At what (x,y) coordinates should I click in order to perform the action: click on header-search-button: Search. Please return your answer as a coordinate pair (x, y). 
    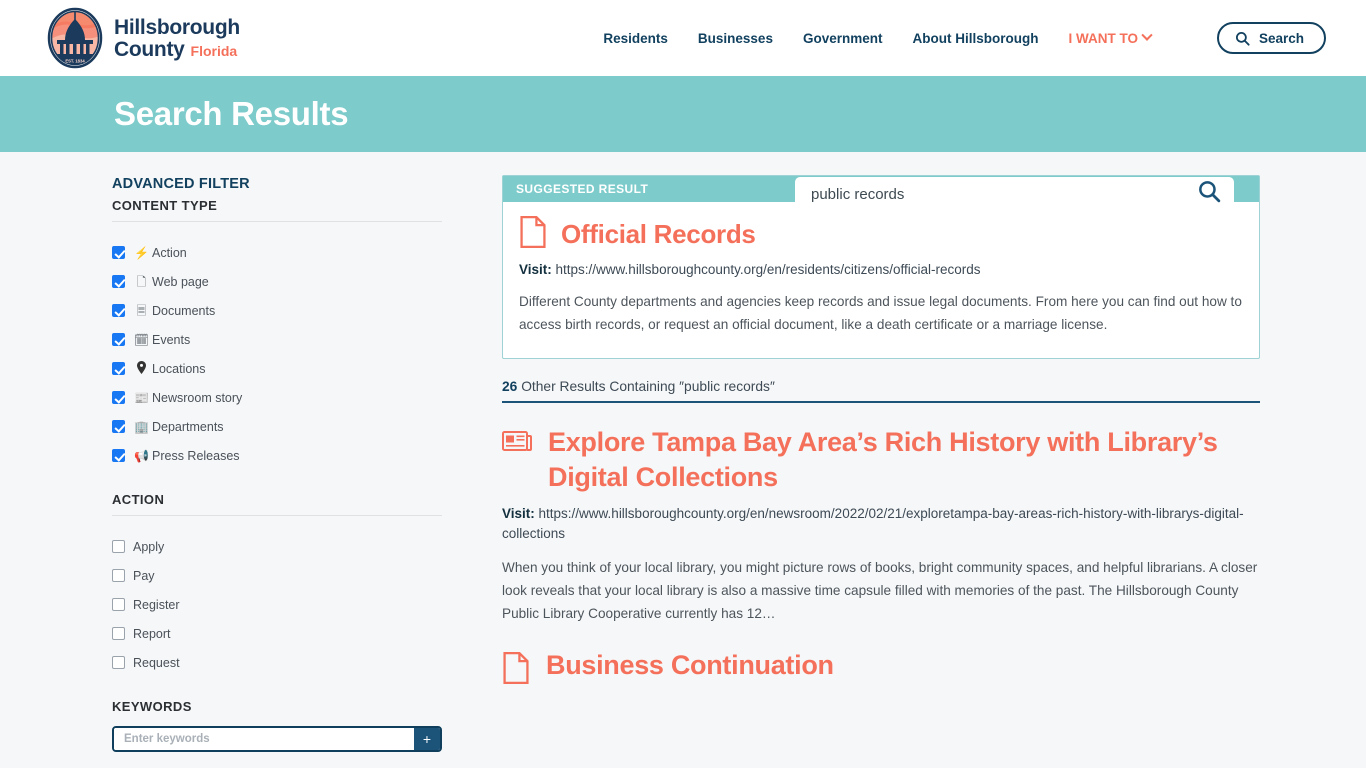
    Looking at the image, I should click on (1271, 38).